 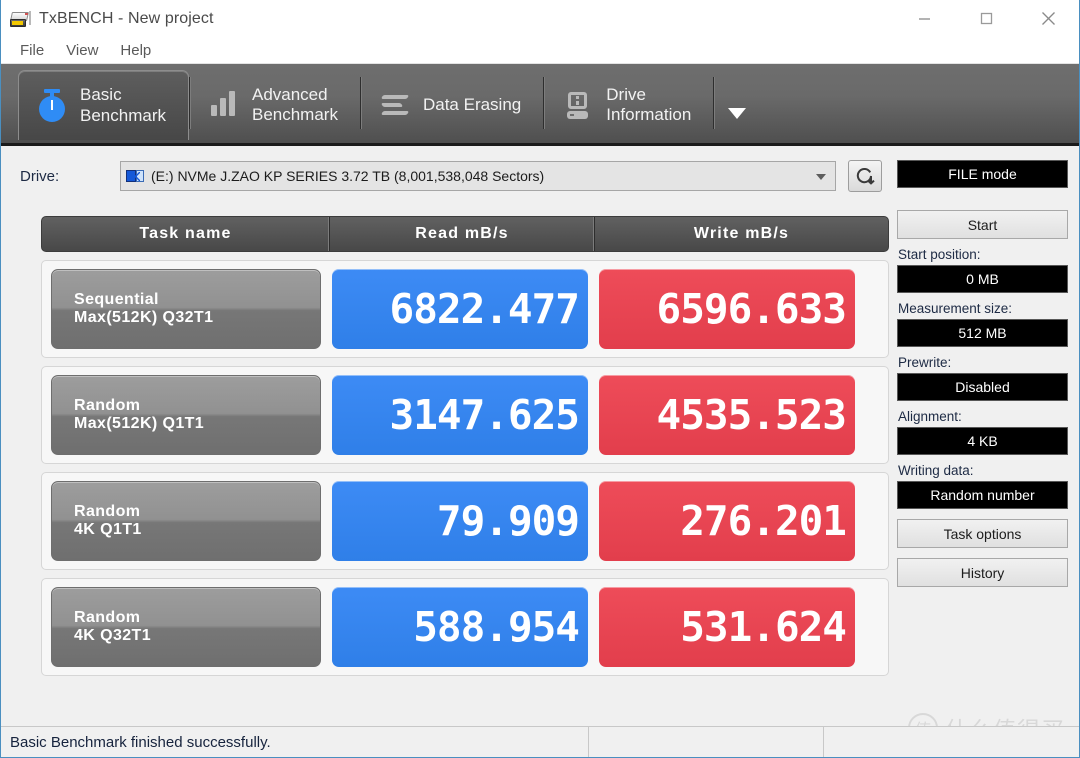 I want to click on table-row: Random Max(512K) Q1T1 3147.625 4535.523, so click(x=465, y=415).